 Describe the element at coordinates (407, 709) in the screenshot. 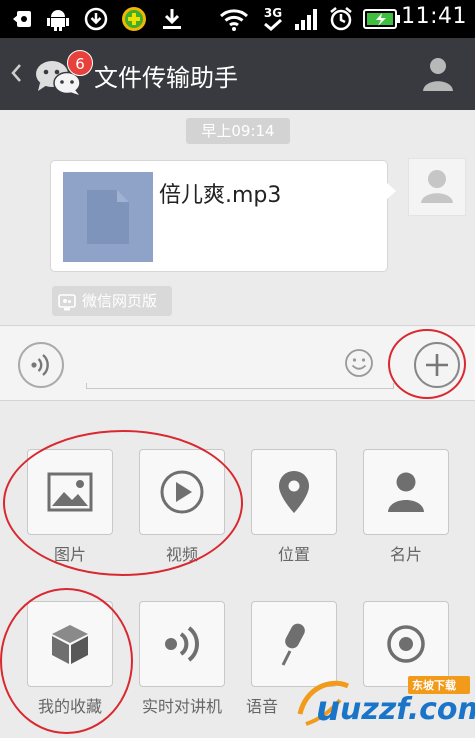

I see `watermark-text: uzzf.com` at that location.